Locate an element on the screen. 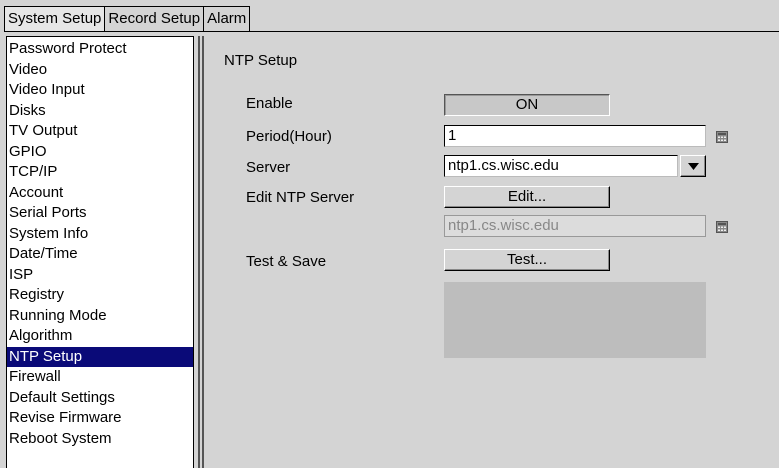  enable-label: Enable is located at coordinates (269, 103).